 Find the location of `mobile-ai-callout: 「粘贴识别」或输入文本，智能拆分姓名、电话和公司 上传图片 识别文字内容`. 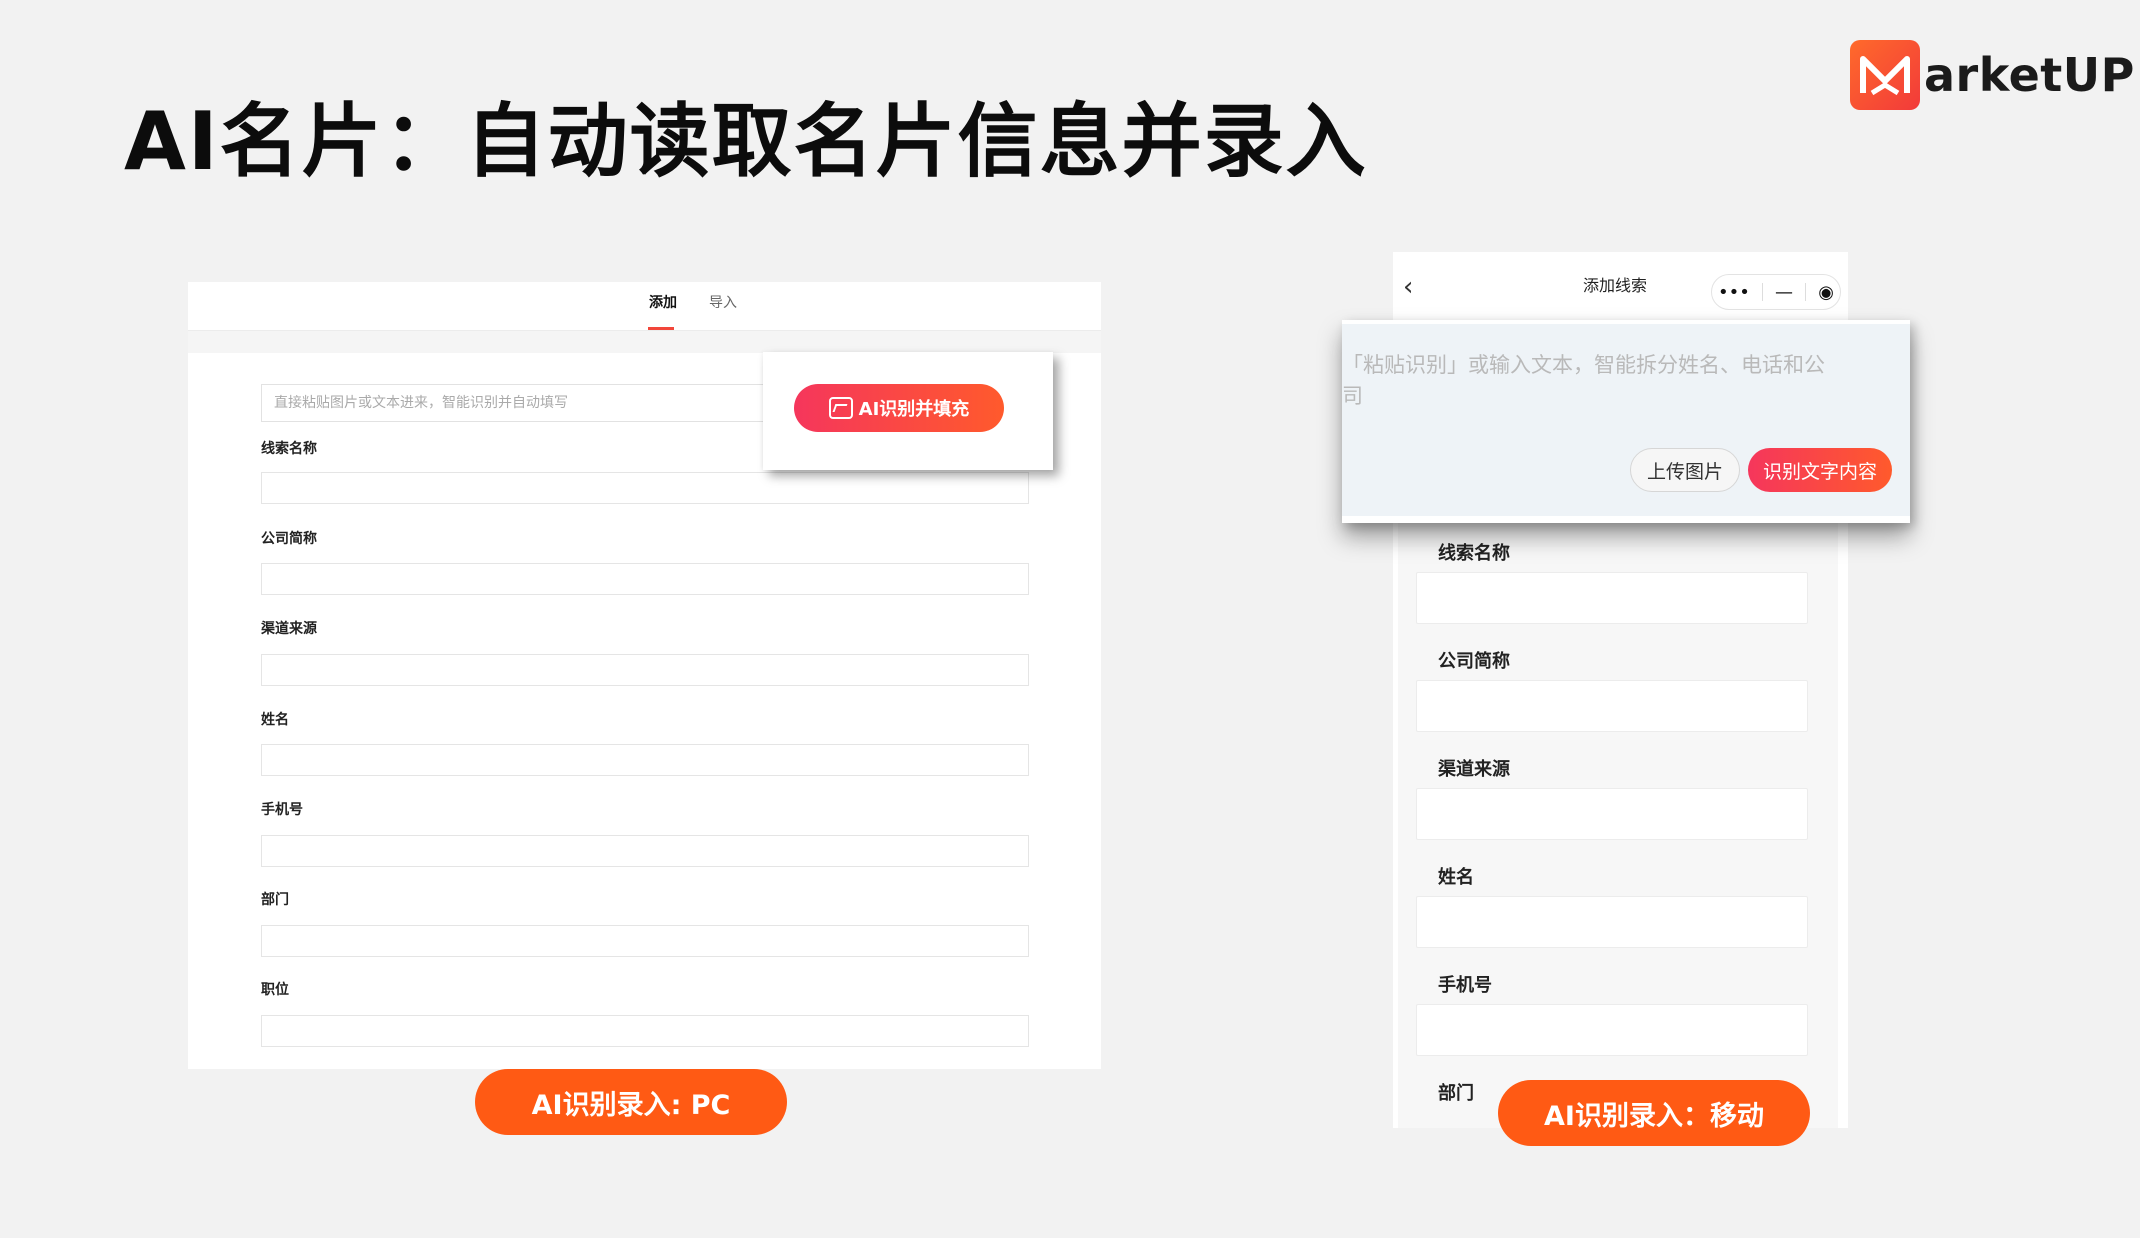

mobile-ai-callout: 「粘贴识别」或输入文本，智能拆分姓名、电话和公司 上传图片 识别文字内容 is located at coordinates (1626, 421).